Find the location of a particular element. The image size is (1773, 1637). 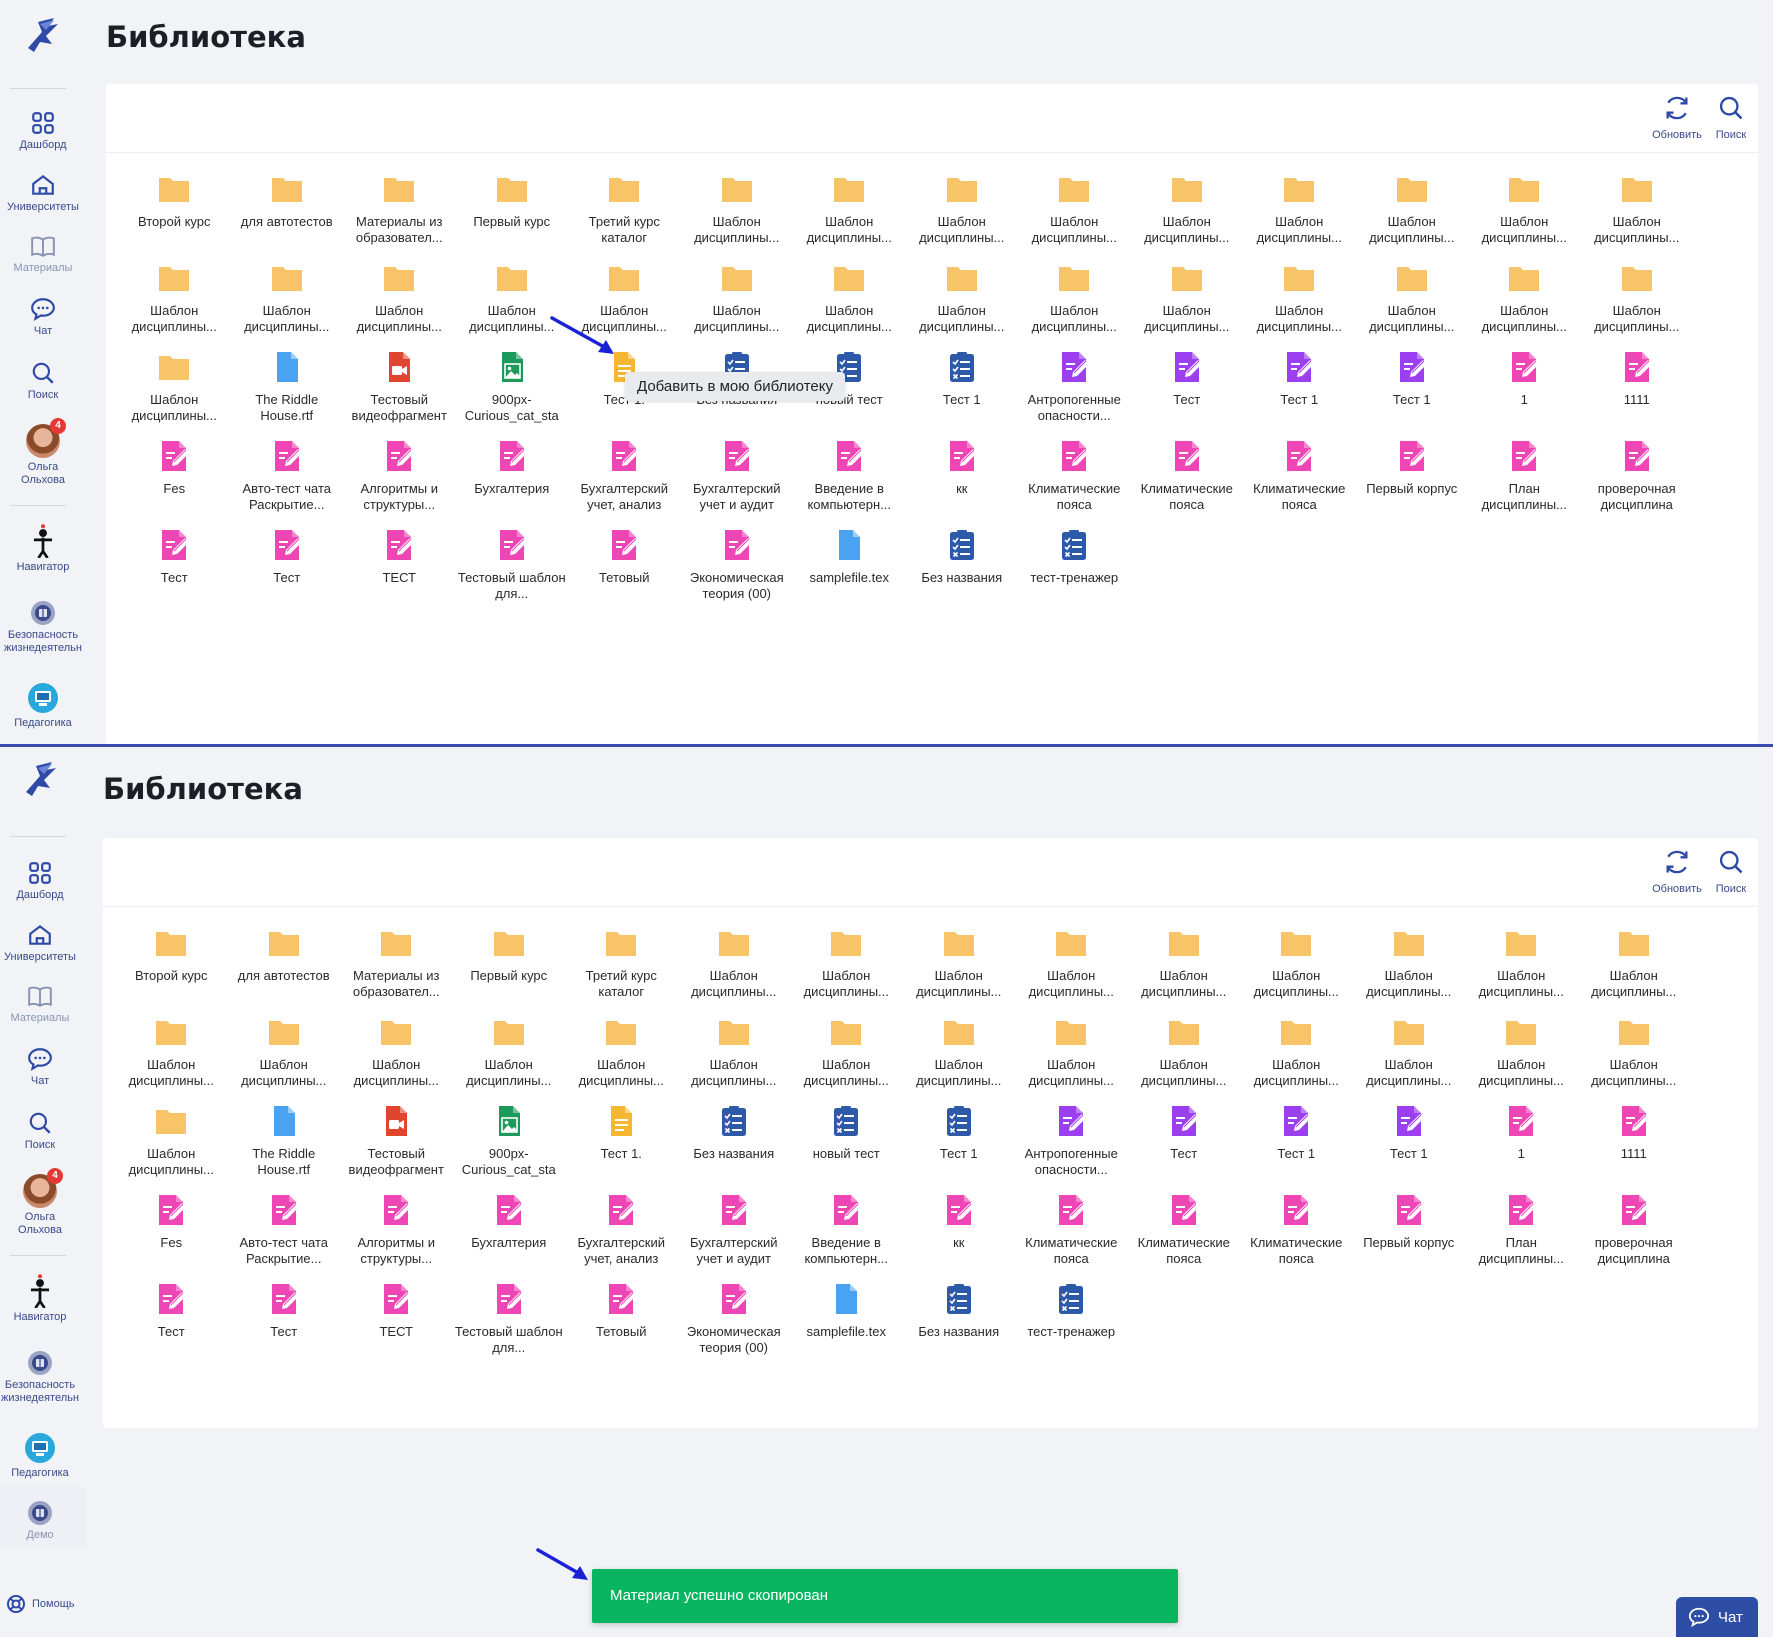

logo-icon is located at coordinates (43, 34).